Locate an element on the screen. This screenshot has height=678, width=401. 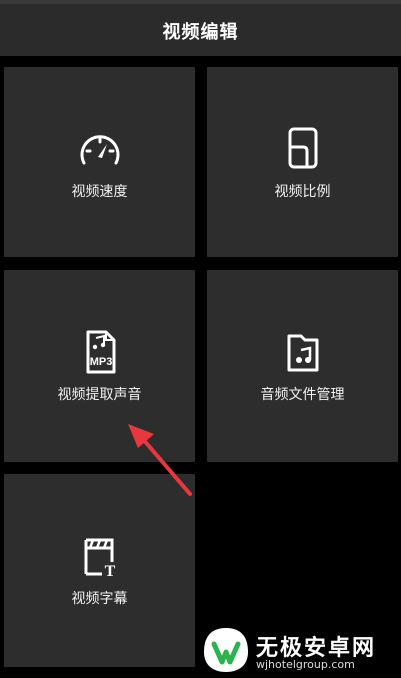
music-folder-icon is located at coordinates (302, 353).